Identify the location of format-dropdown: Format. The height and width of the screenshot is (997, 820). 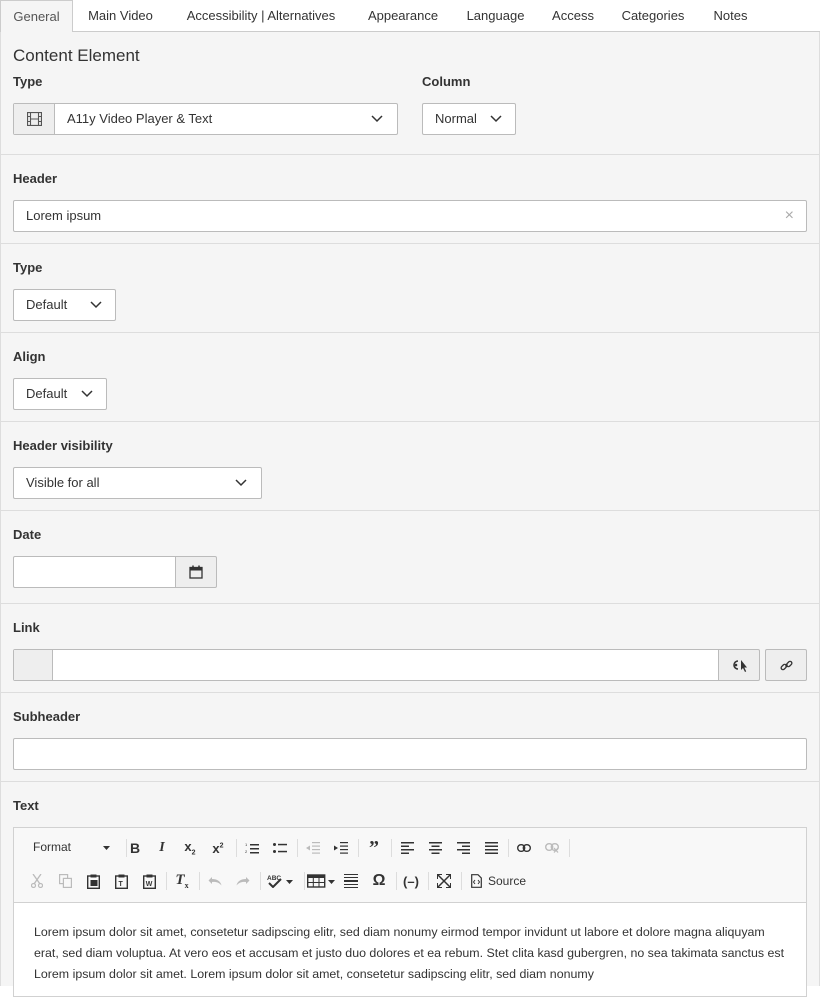
(67, 848).